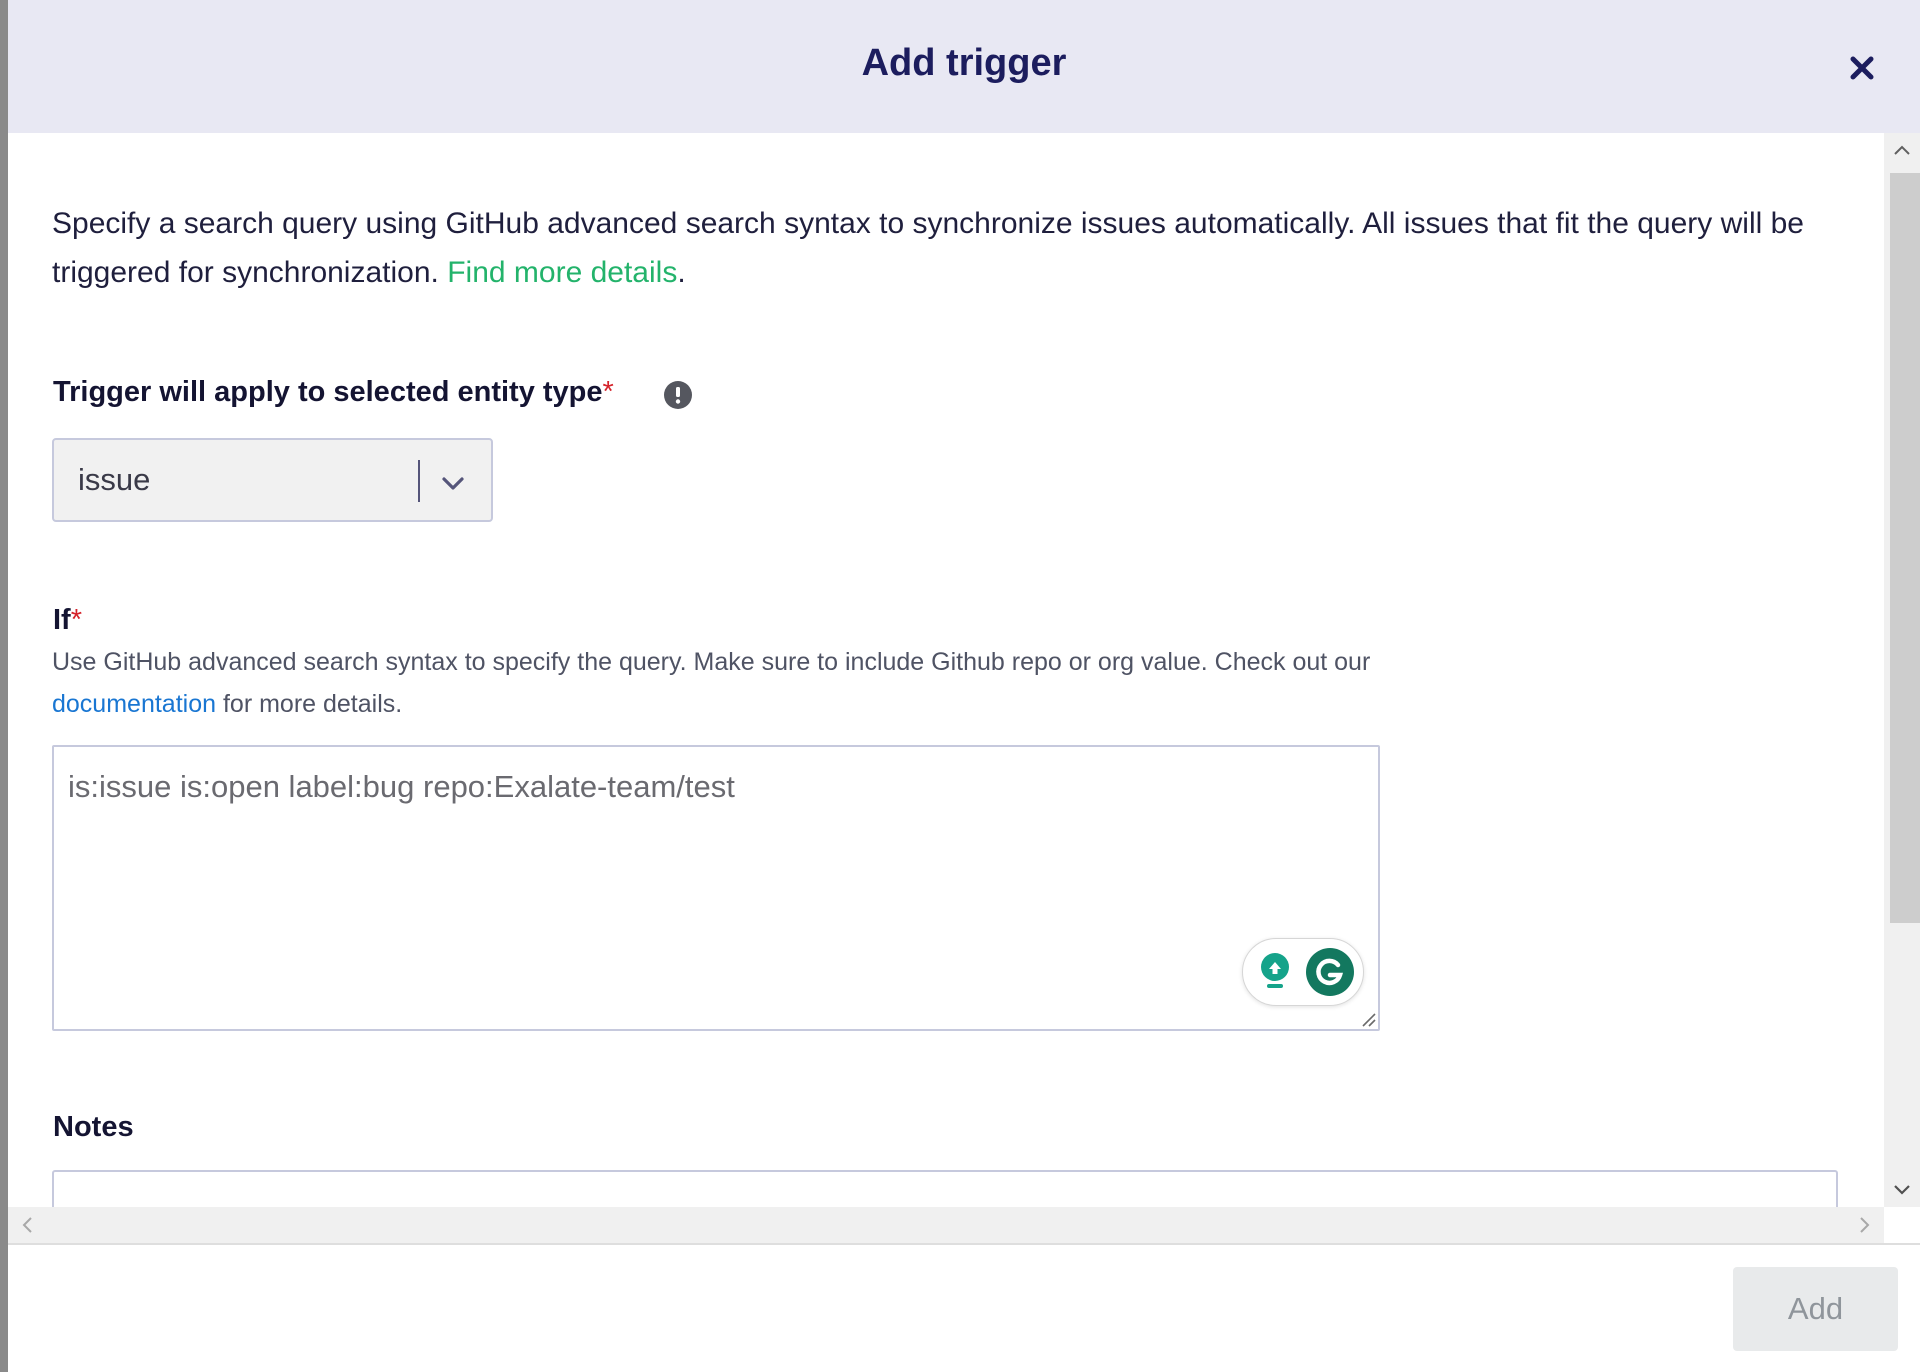  I want to click on chevron-down-icon, so click(453, 483).